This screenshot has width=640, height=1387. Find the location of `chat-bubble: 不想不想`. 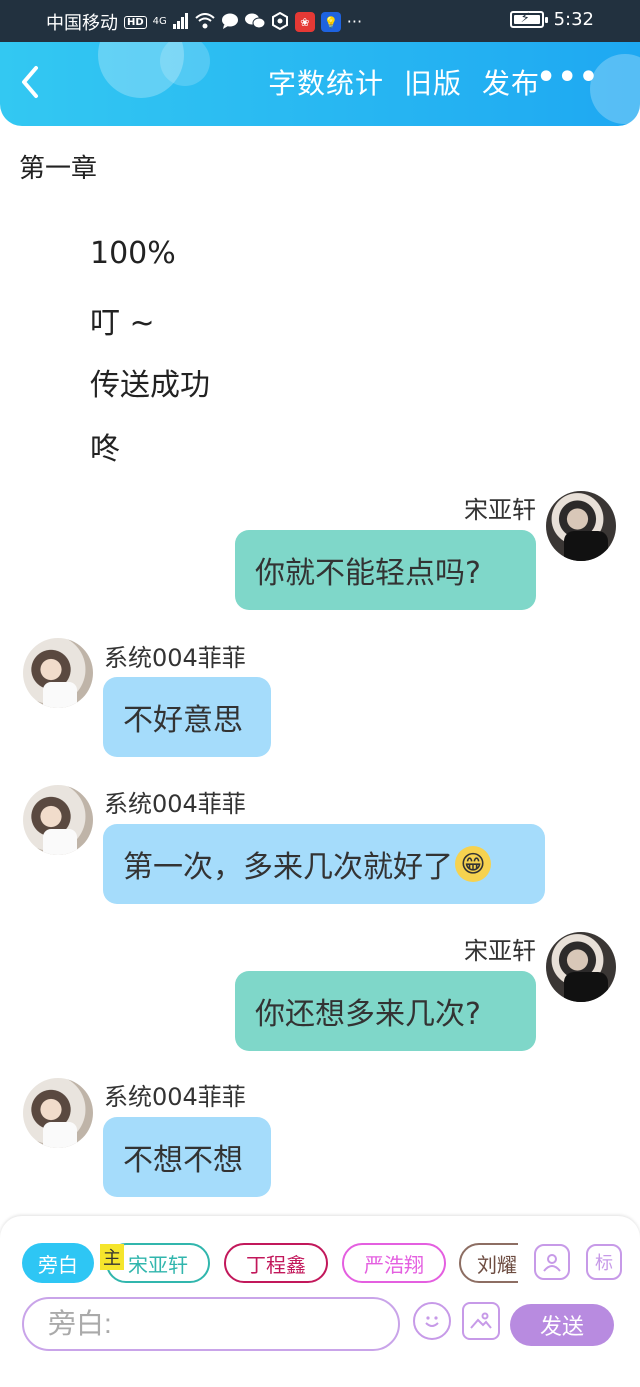

chat-bubble: 不想不想 is located at coordinates (187, 1157).